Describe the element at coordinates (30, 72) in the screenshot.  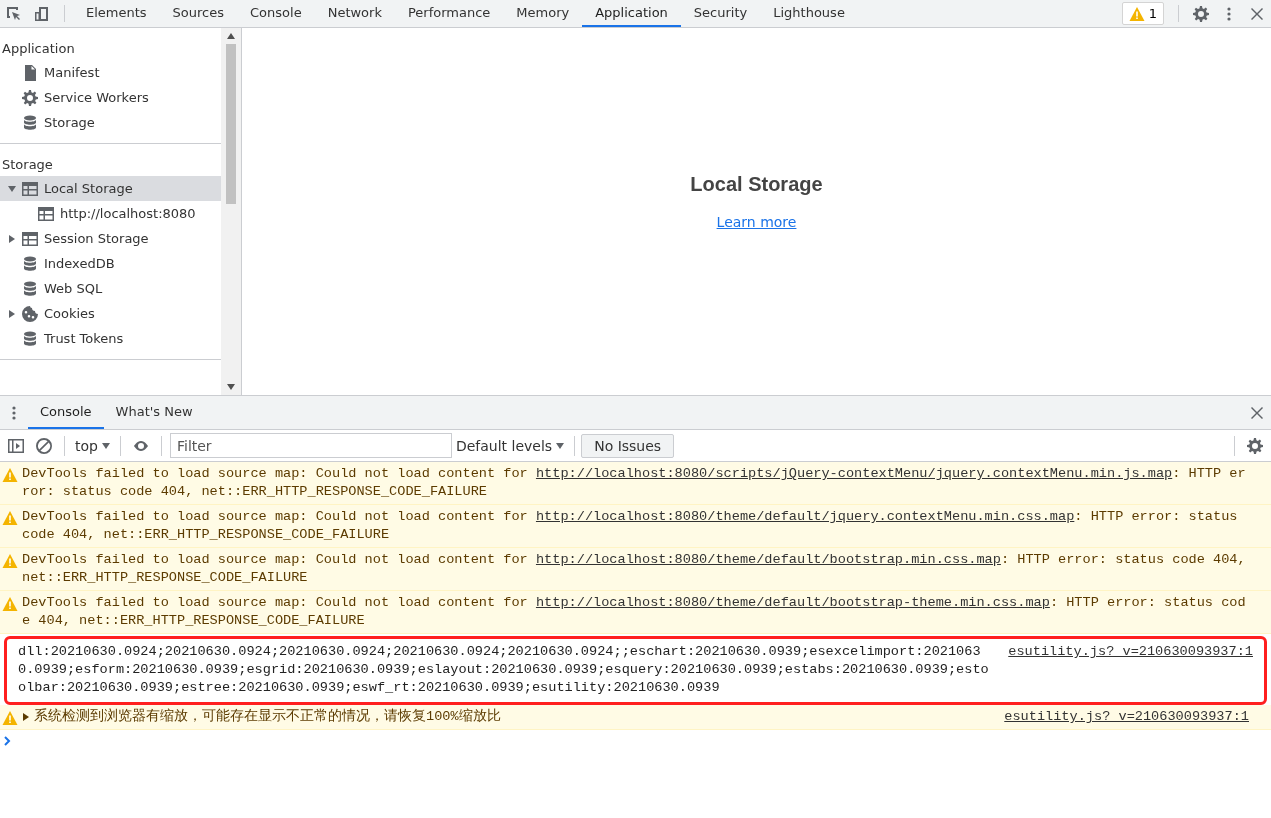
I see `file-icon` at that location.